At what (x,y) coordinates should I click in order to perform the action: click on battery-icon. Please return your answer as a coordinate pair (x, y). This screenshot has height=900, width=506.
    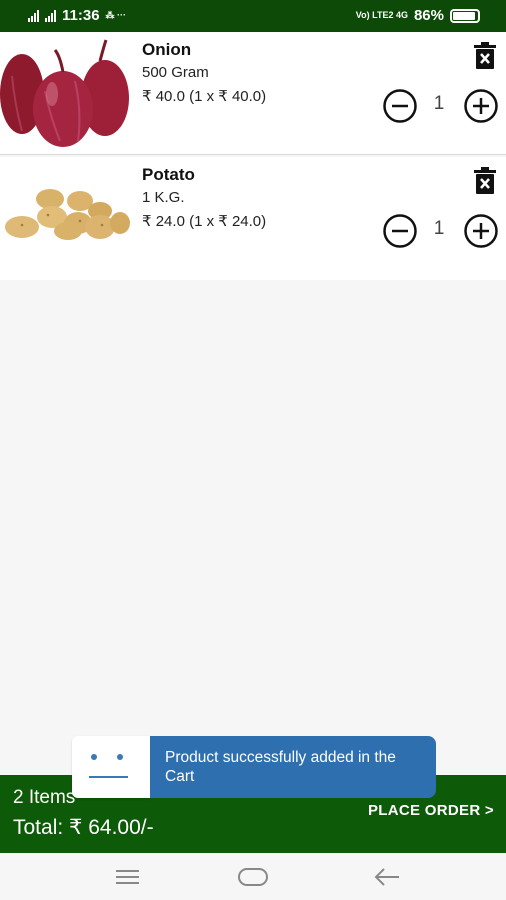
    Looking at the image, I should click on (465, 15).